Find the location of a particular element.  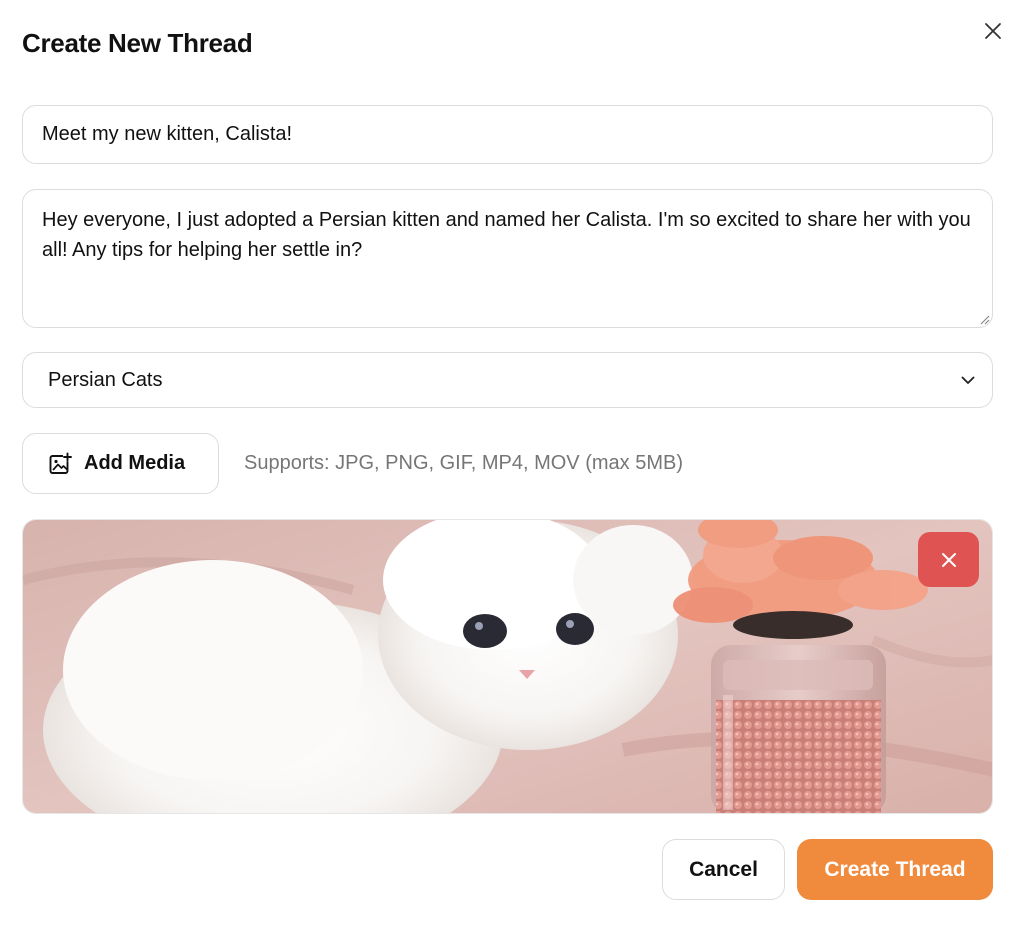

chevron-down-icon is located at coordinates (968, 380).